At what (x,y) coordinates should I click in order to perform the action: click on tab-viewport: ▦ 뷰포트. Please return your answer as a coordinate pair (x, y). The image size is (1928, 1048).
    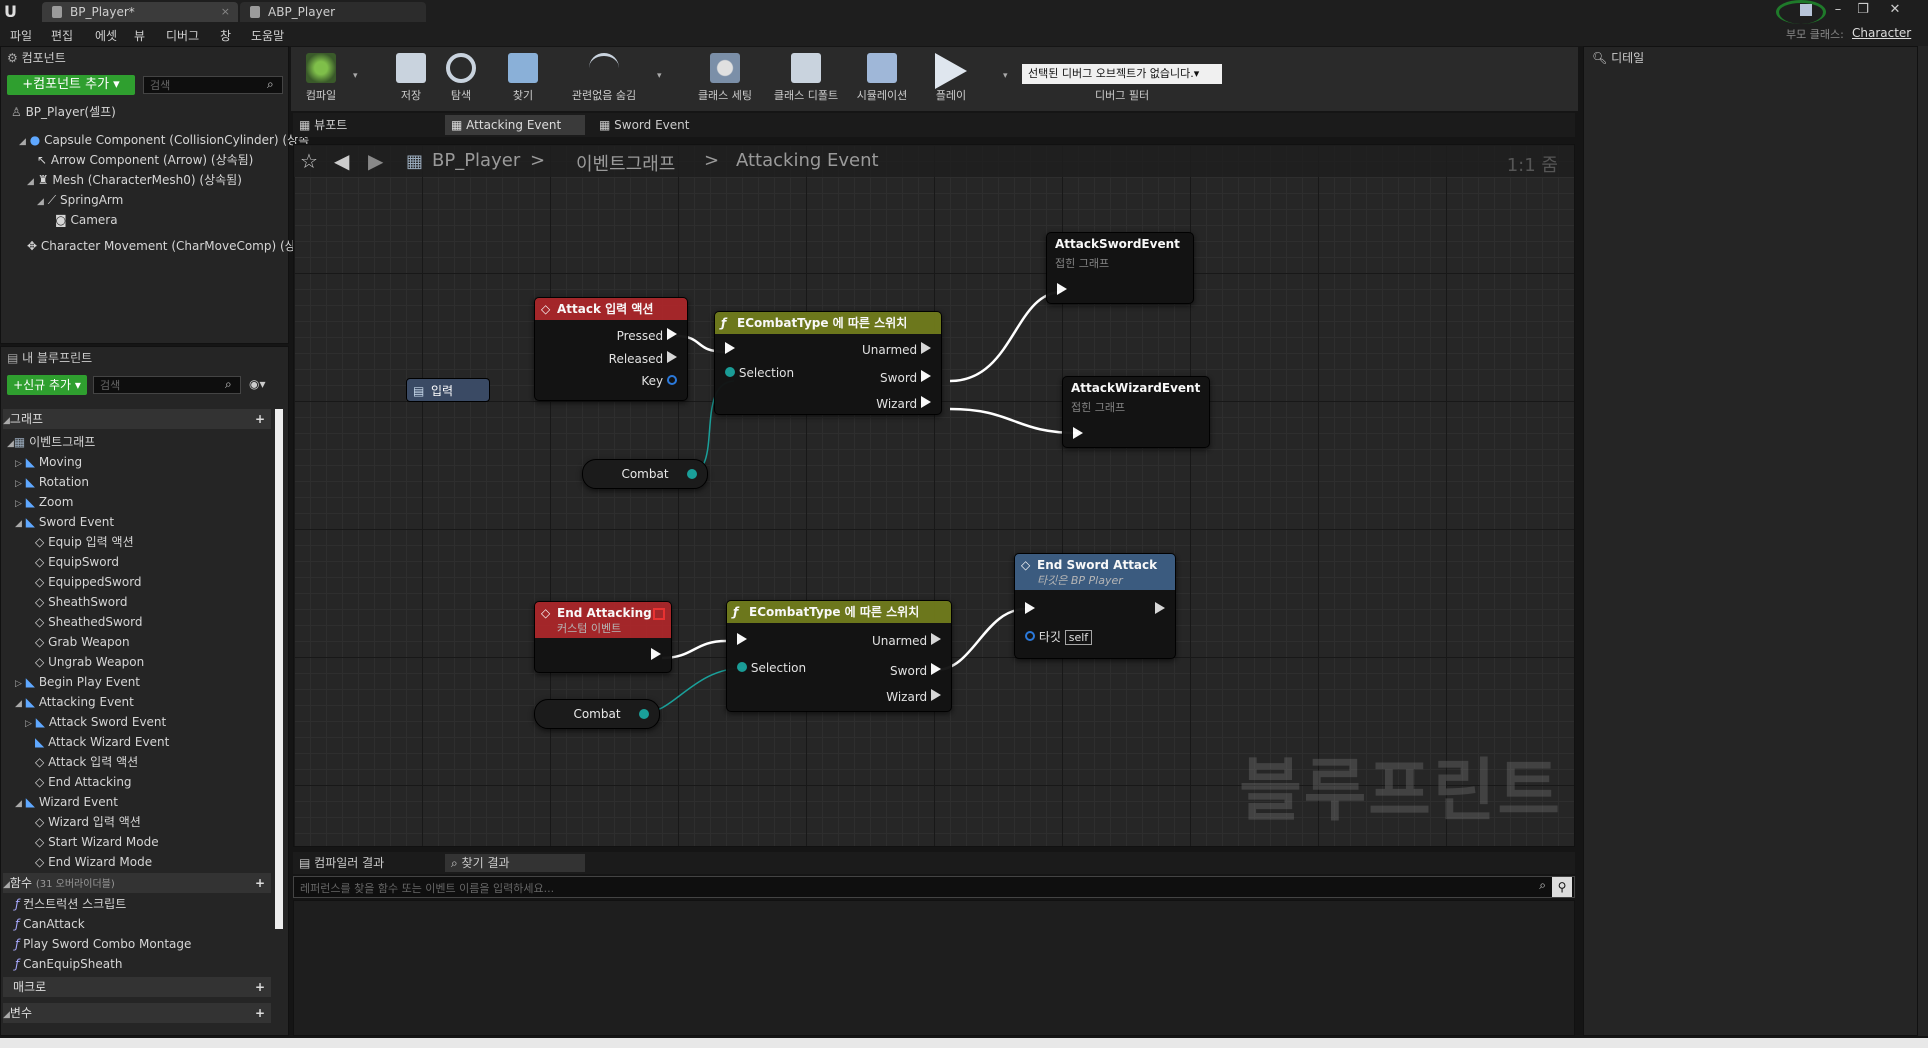
    Looking at the image, I should click on (367, 125).